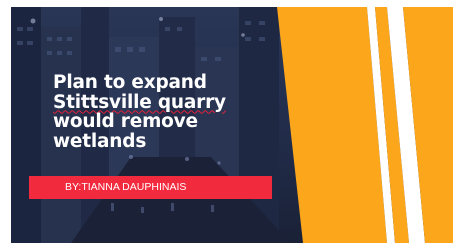 Image resolution: width=461 pixels, height=248 pixels. I want to click on headline-line-4: wetlands, so click(100, 141).